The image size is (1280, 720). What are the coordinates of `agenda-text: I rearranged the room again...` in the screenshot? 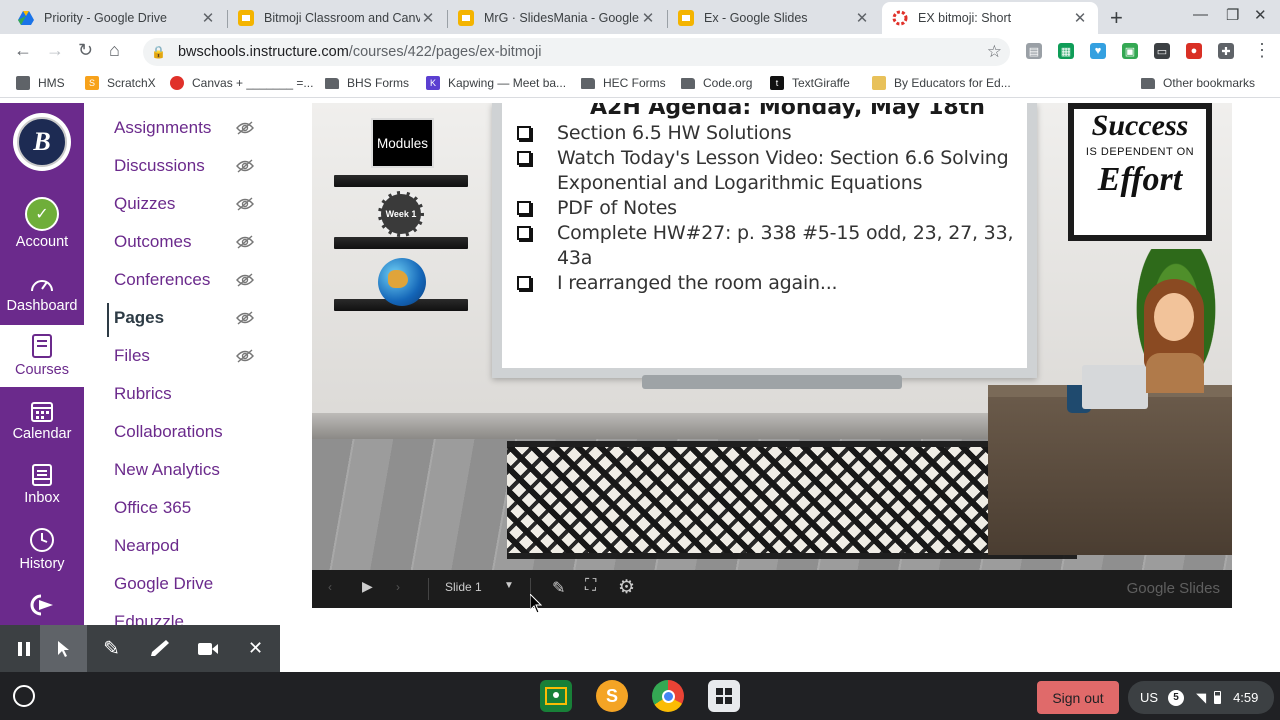 It's located at (697, 283).